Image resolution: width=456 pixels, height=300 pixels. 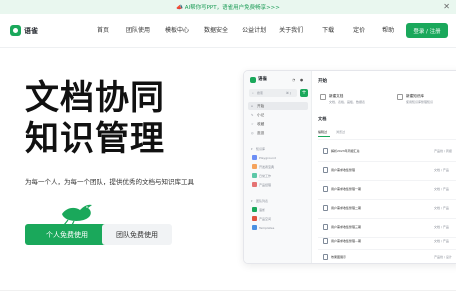 I want to click on logo-text: 语雀, so click(x=31, y=30).